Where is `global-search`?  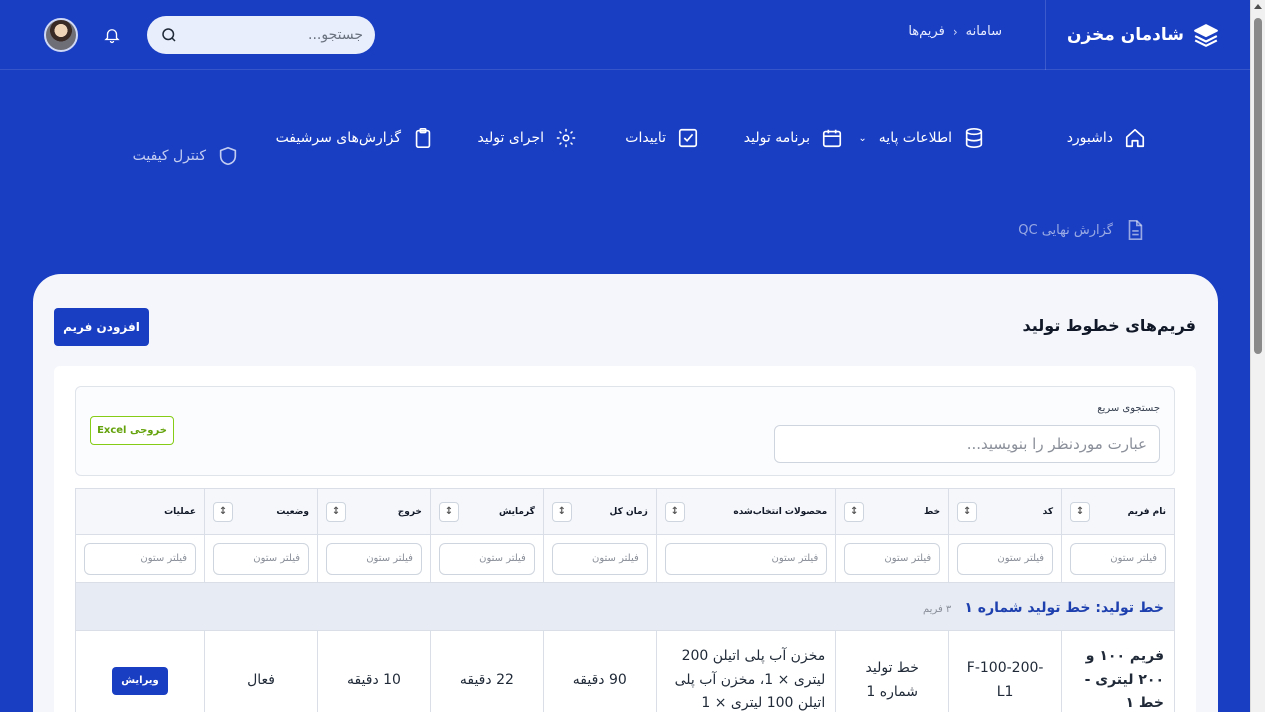
global-search is located at coordinates (261, 35).